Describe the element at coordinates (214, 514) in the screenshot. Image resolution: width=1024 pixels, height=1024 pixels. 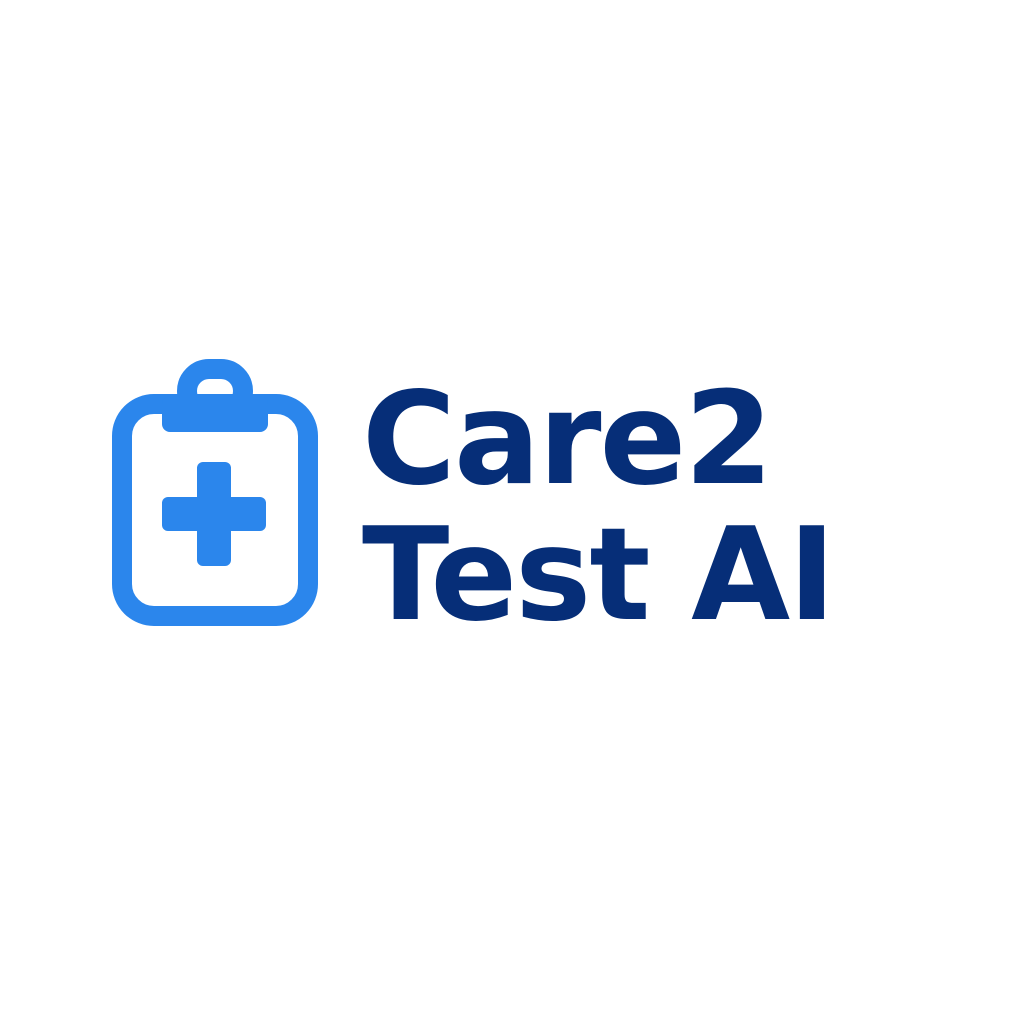
I see `medical-cross-horizontal` at that location.